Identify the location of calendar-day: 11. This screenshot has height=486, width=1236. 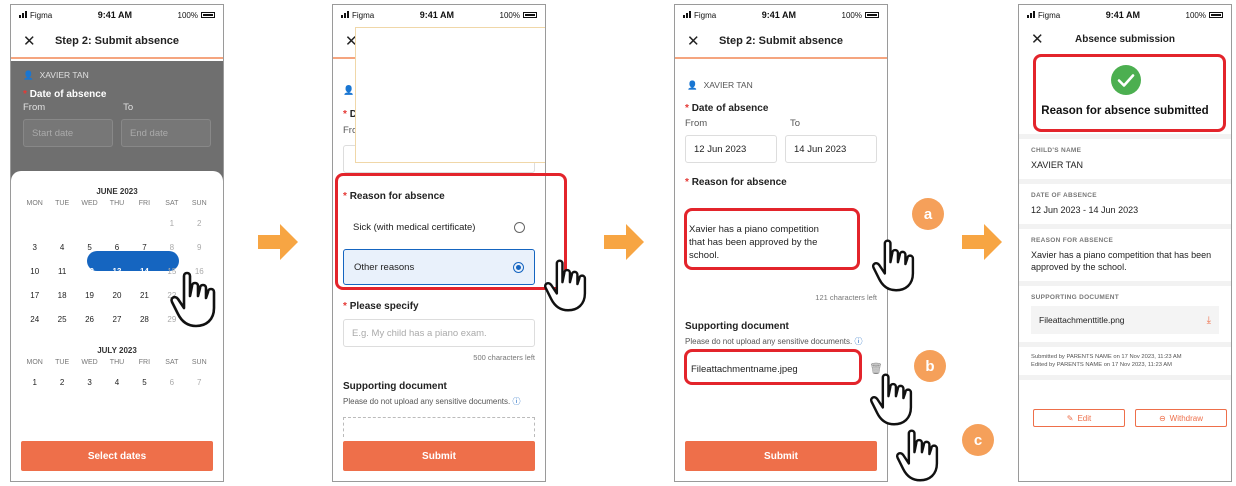
(61, 272).